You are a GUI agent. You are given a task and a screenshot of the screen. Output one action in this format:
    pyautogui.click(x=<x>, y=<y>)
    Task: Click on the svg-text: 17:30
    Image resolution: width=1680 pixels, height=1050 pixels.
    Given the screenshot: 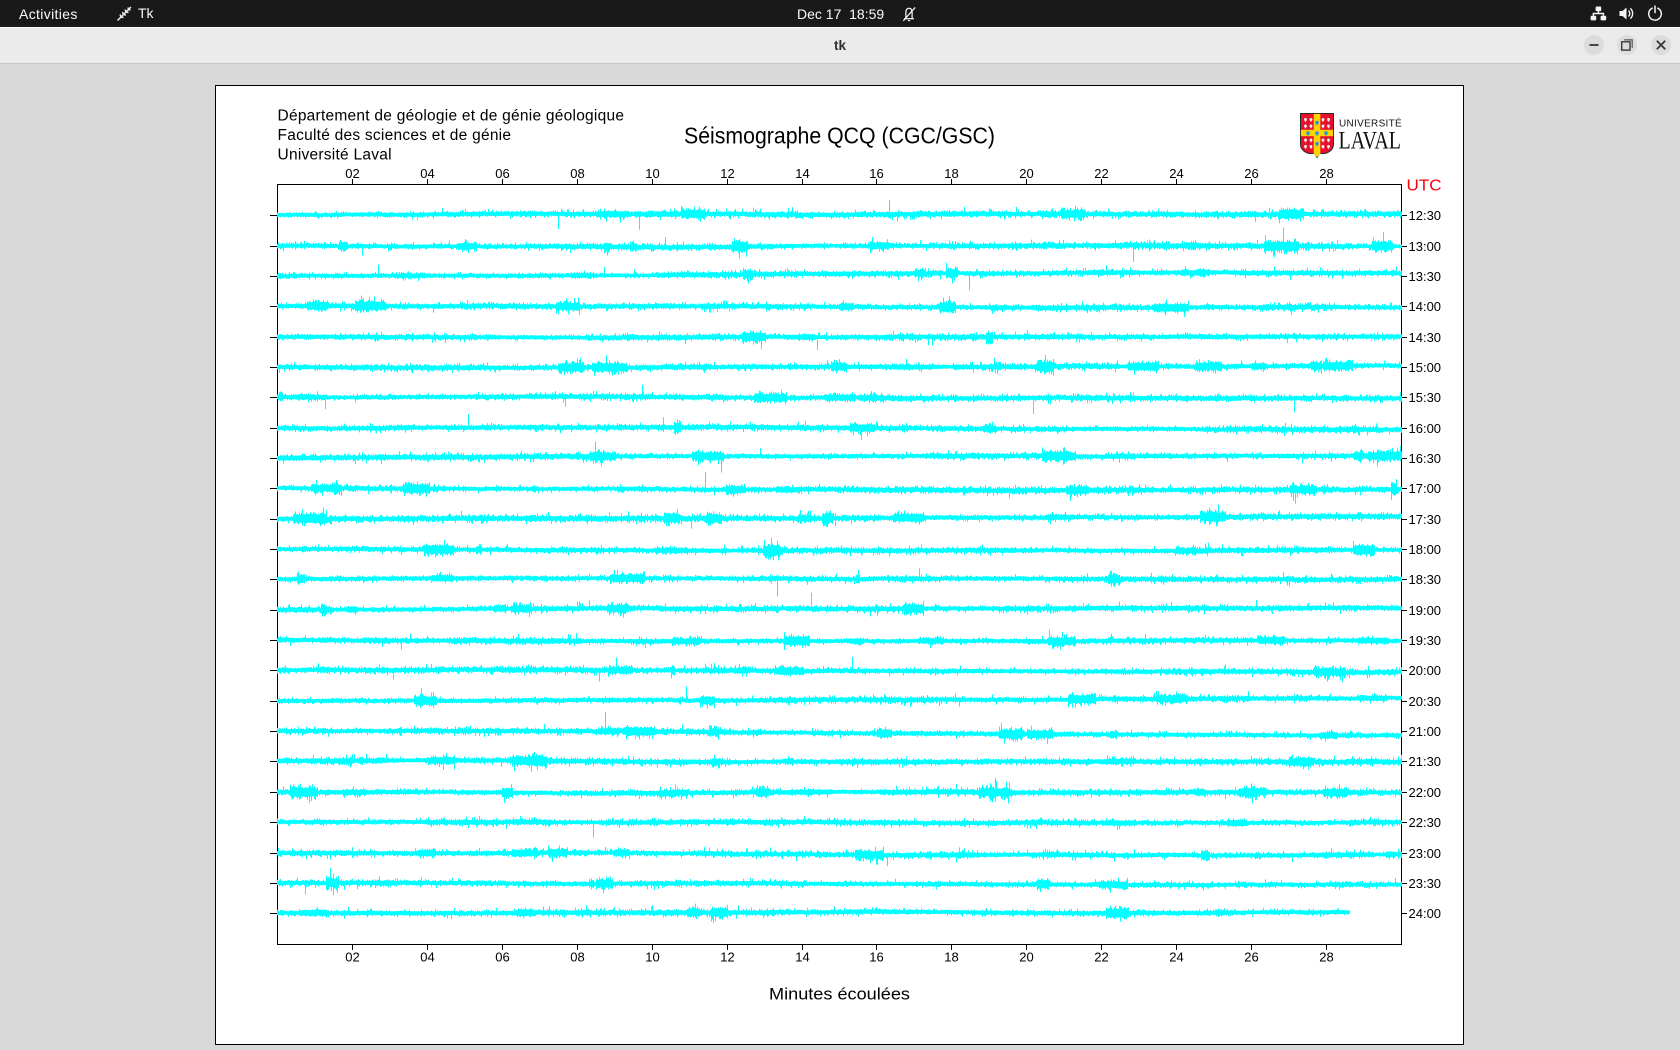 What is the action you would take?
    pyautogui.click(x=1425, y=519)
    